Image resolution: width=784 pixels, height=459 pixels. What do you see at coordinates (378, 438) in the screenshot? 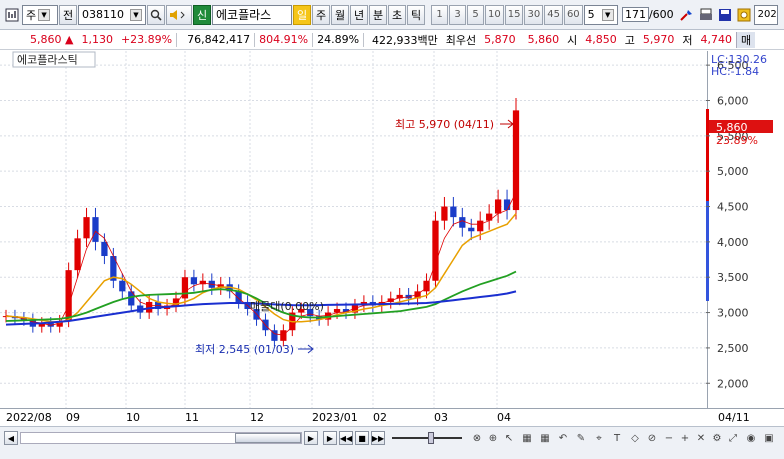
I see `forward-button: ▶▶` at bounding box center [378, 438].